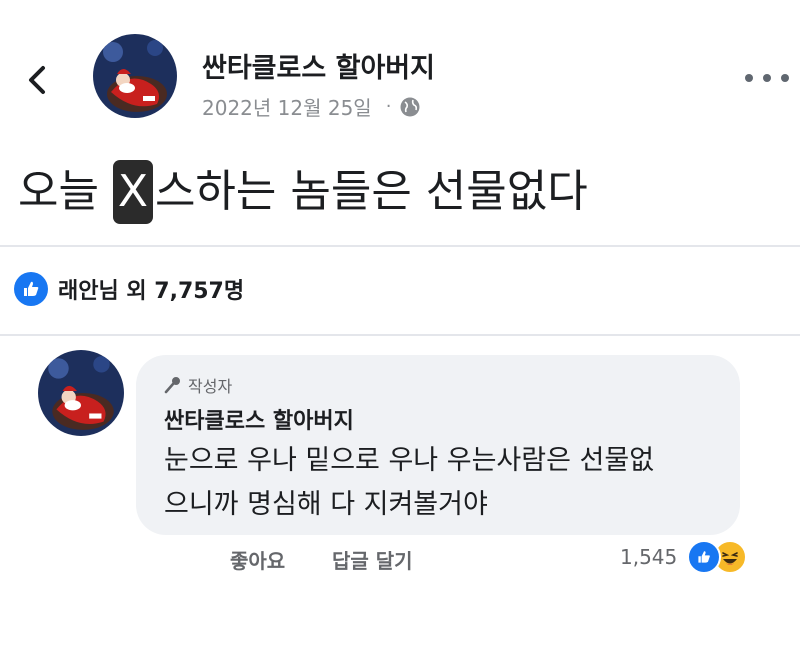  What do you see at coordinates (151, 291) in the screenshot?
I see `reactions-label: 래안님 외 7,757명` at bounding box center [151, 291].